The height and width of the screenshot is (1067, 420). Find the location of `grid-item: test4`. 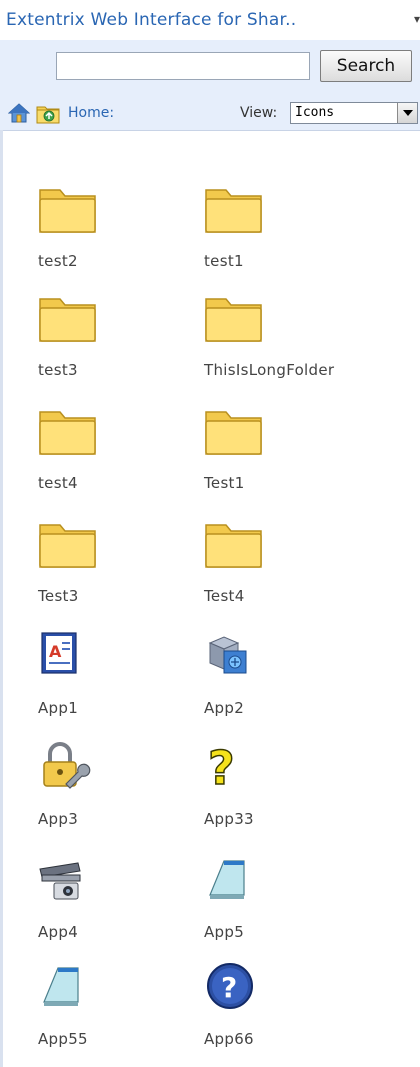

grid-item: test4 is located at coordinates (118, 459).